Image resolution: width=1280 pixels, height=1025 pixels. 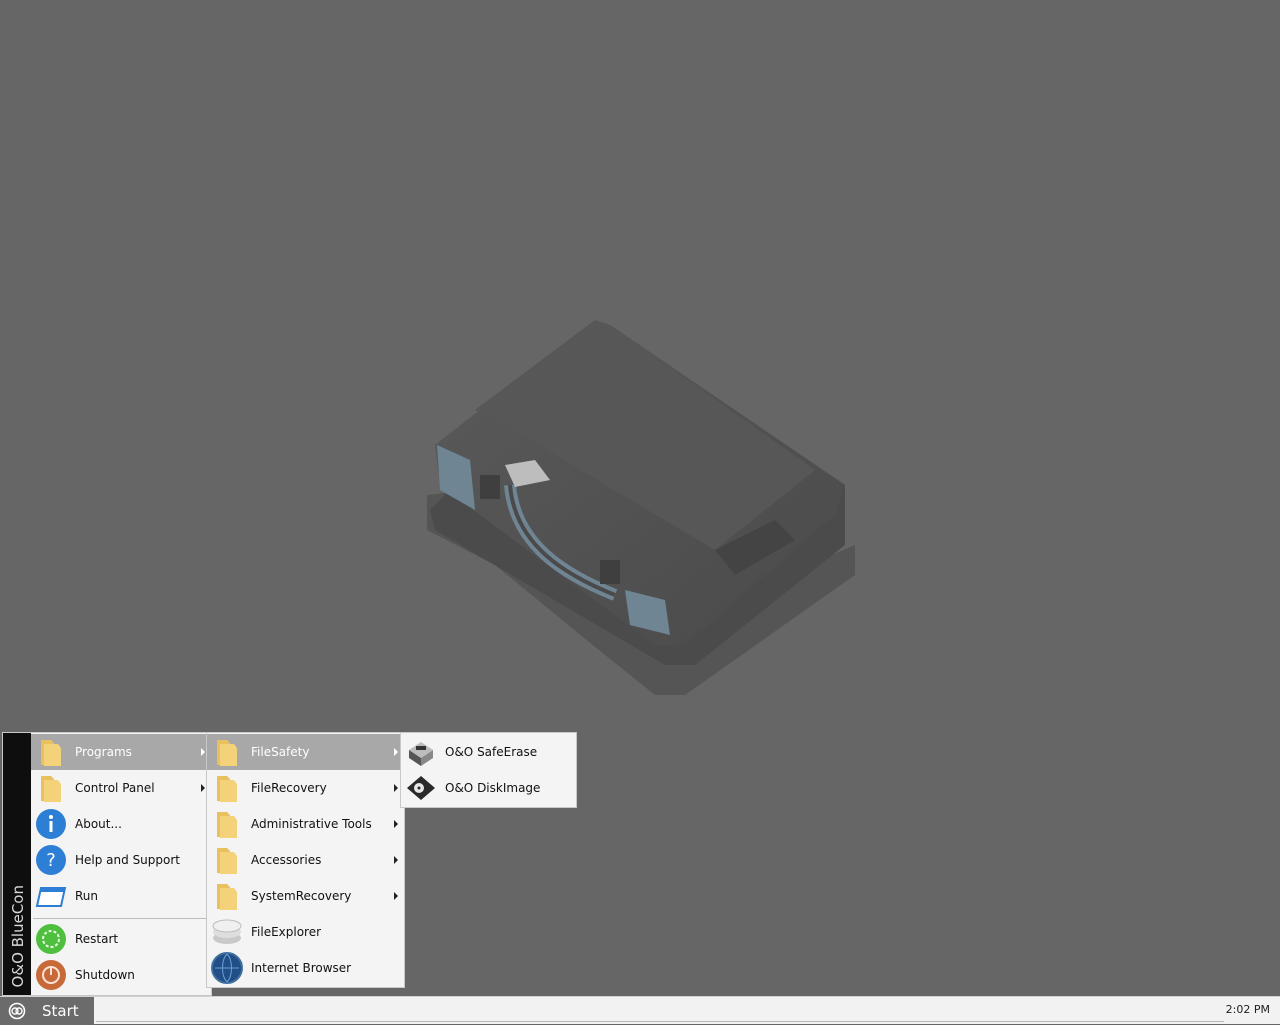 I want to click on clock: 2:02 PM, so click(x=1248, y=1009).